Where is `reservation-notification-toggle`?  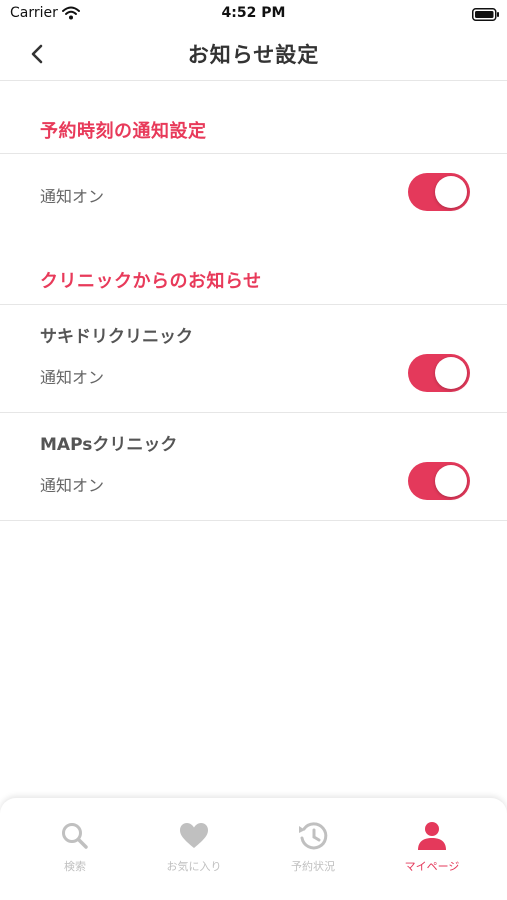
reservation-notification-toggle is located at coordinates (439, 192).